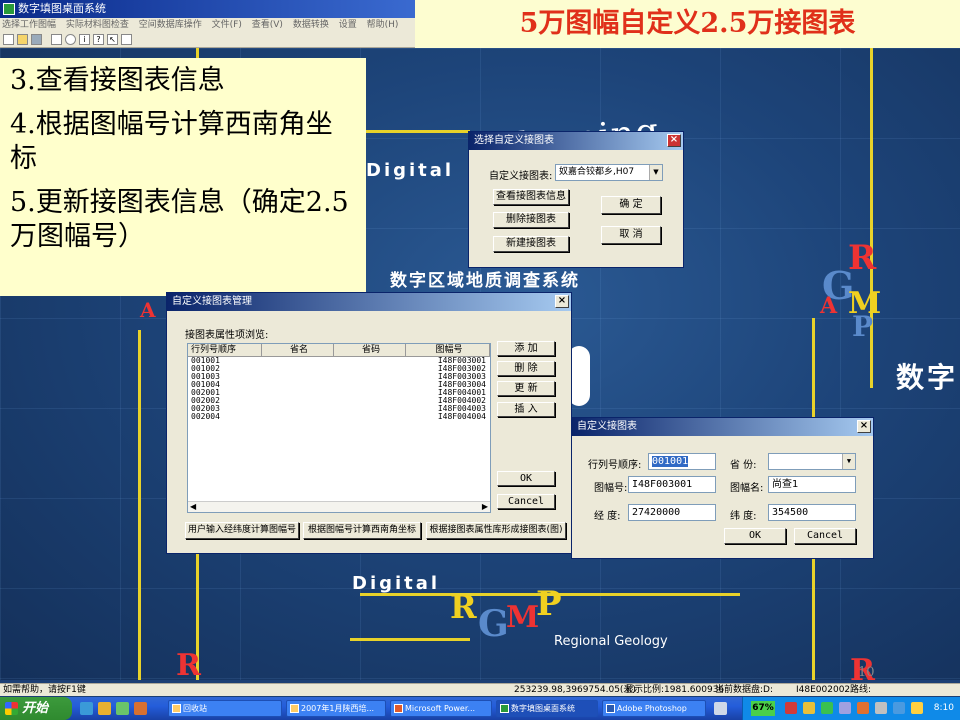  I want to click on cell-order: 002004, so click(205, 417).